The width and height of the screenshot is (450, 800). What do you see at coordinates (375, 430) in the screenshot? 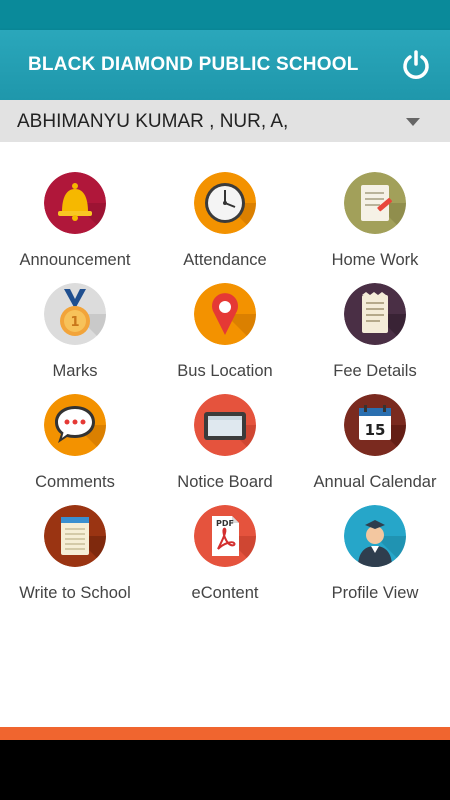
I see `svg-text: 15` at bounding box center [375, 430].